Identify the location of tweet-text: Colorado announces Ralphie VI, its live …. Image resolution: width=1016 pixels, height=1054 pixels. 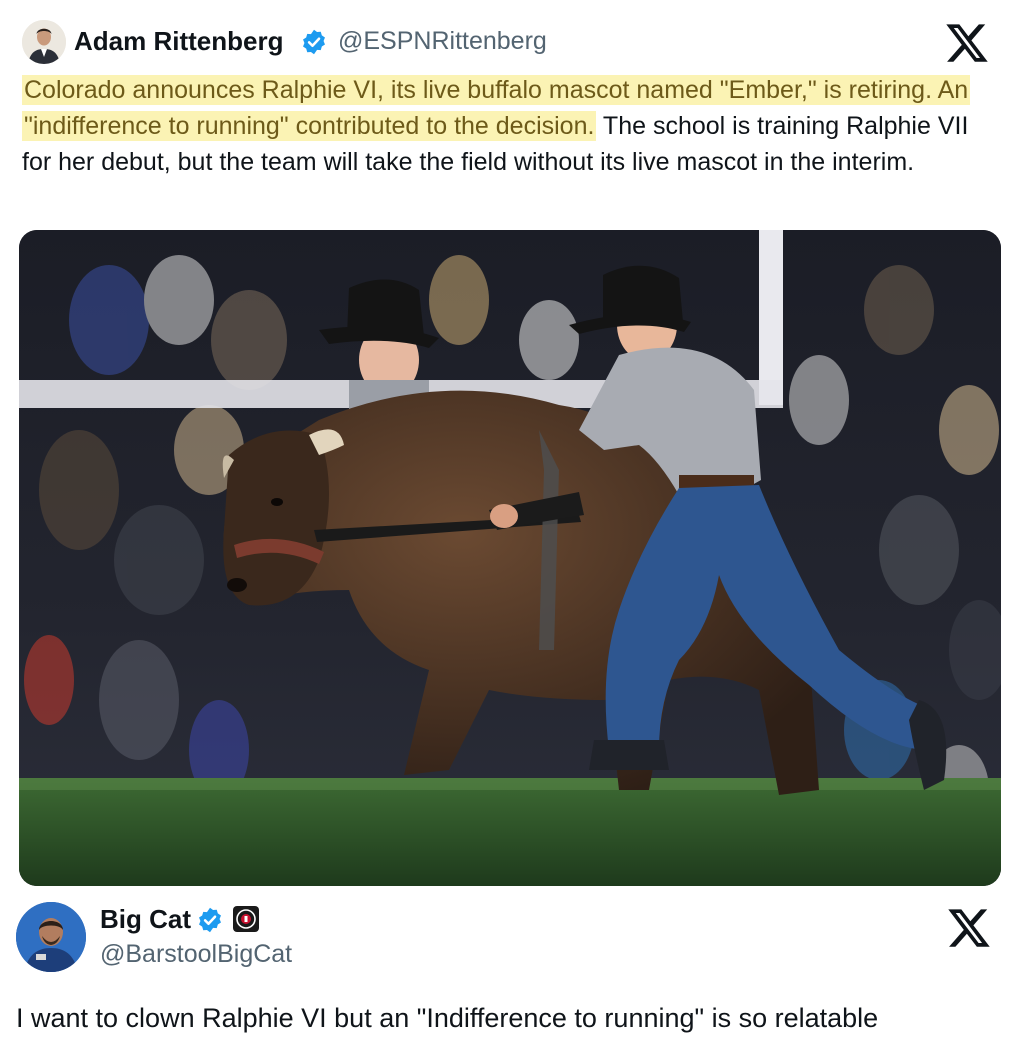
(512, 126).